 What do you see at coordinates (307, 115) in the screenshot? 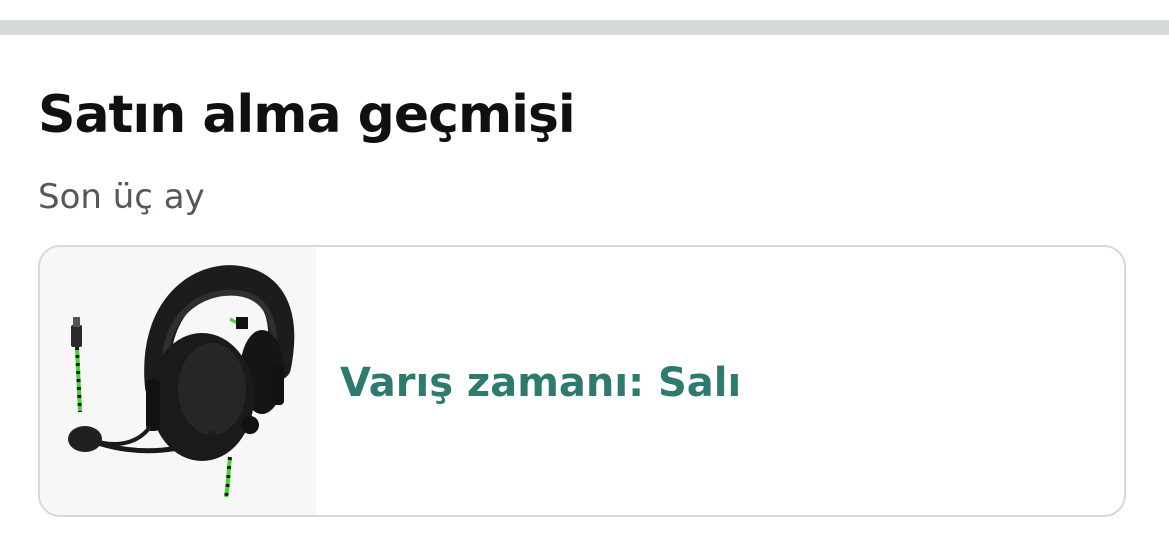
I see `page-title: Satın alma geçmişi` at bounding box center [307, 115].